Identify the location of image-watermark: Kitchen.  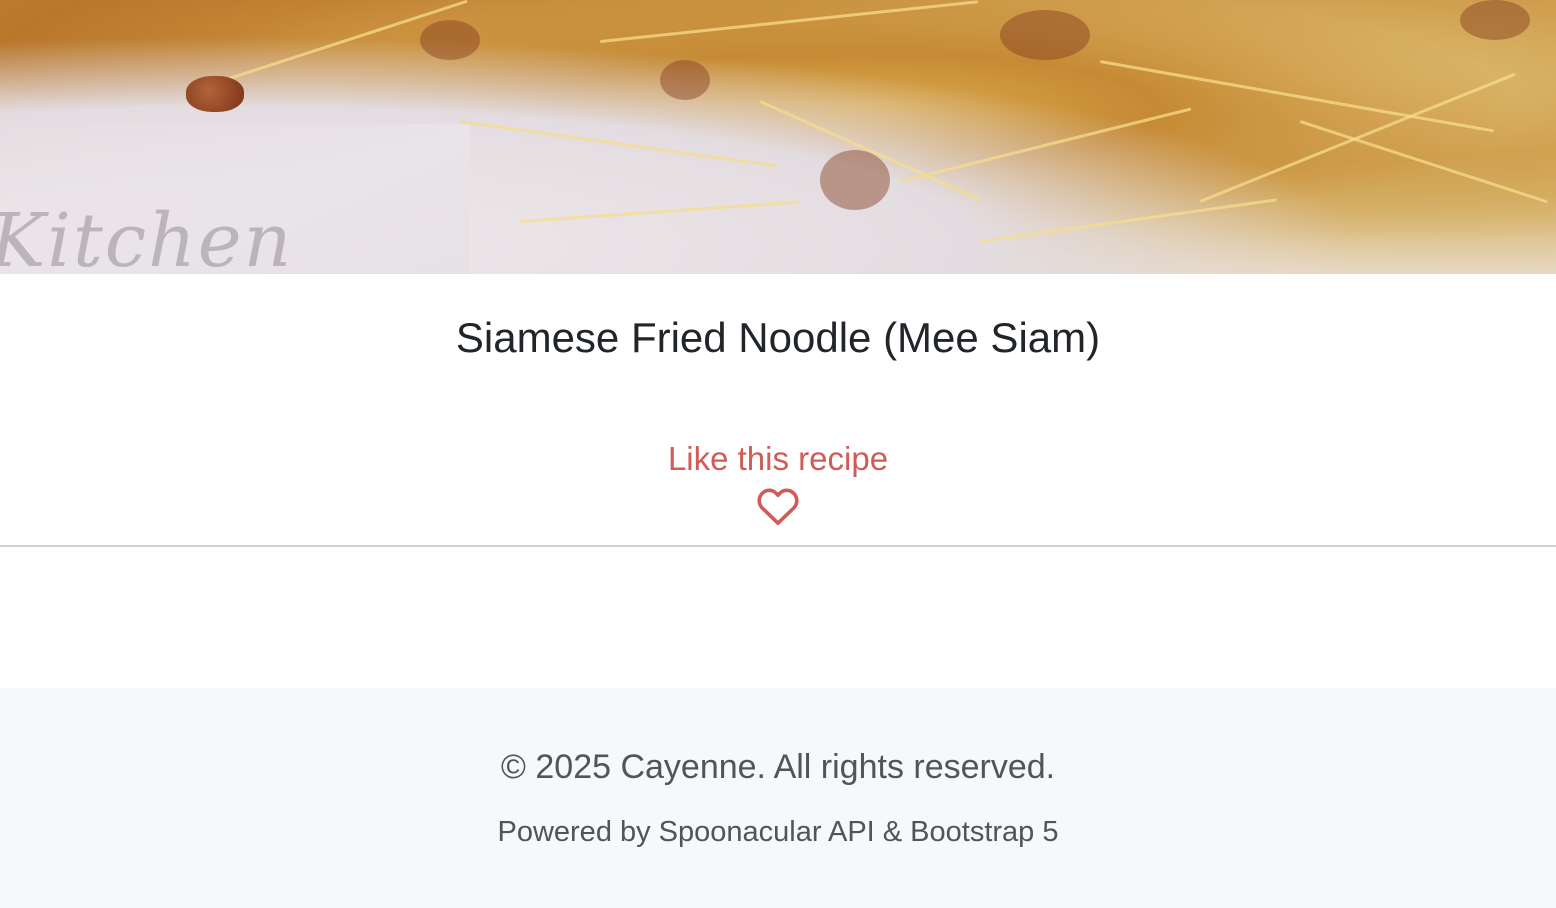
(147, 236).